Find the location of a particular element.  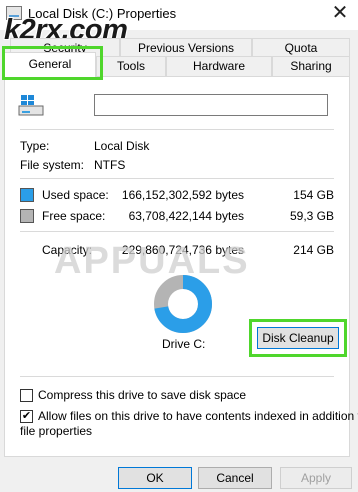

type-label: Type: is located at coordinates (35, 146).